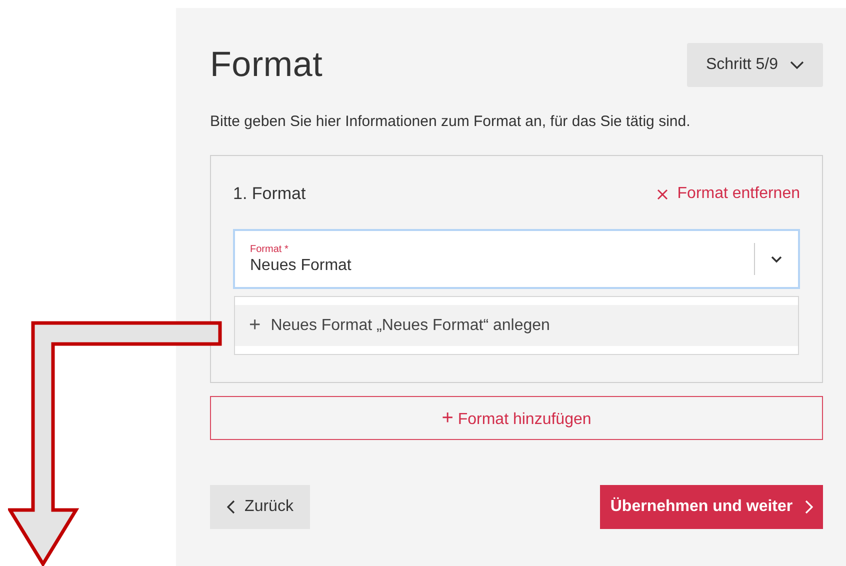 The height and width of the screenshot is (566, 846). Describe the element at coordinates (451, 121) in the screenshot. I see `description-text: Bitte geben Sie hier Informationen zum Format an, für das Sie tätig sind.` at that location.